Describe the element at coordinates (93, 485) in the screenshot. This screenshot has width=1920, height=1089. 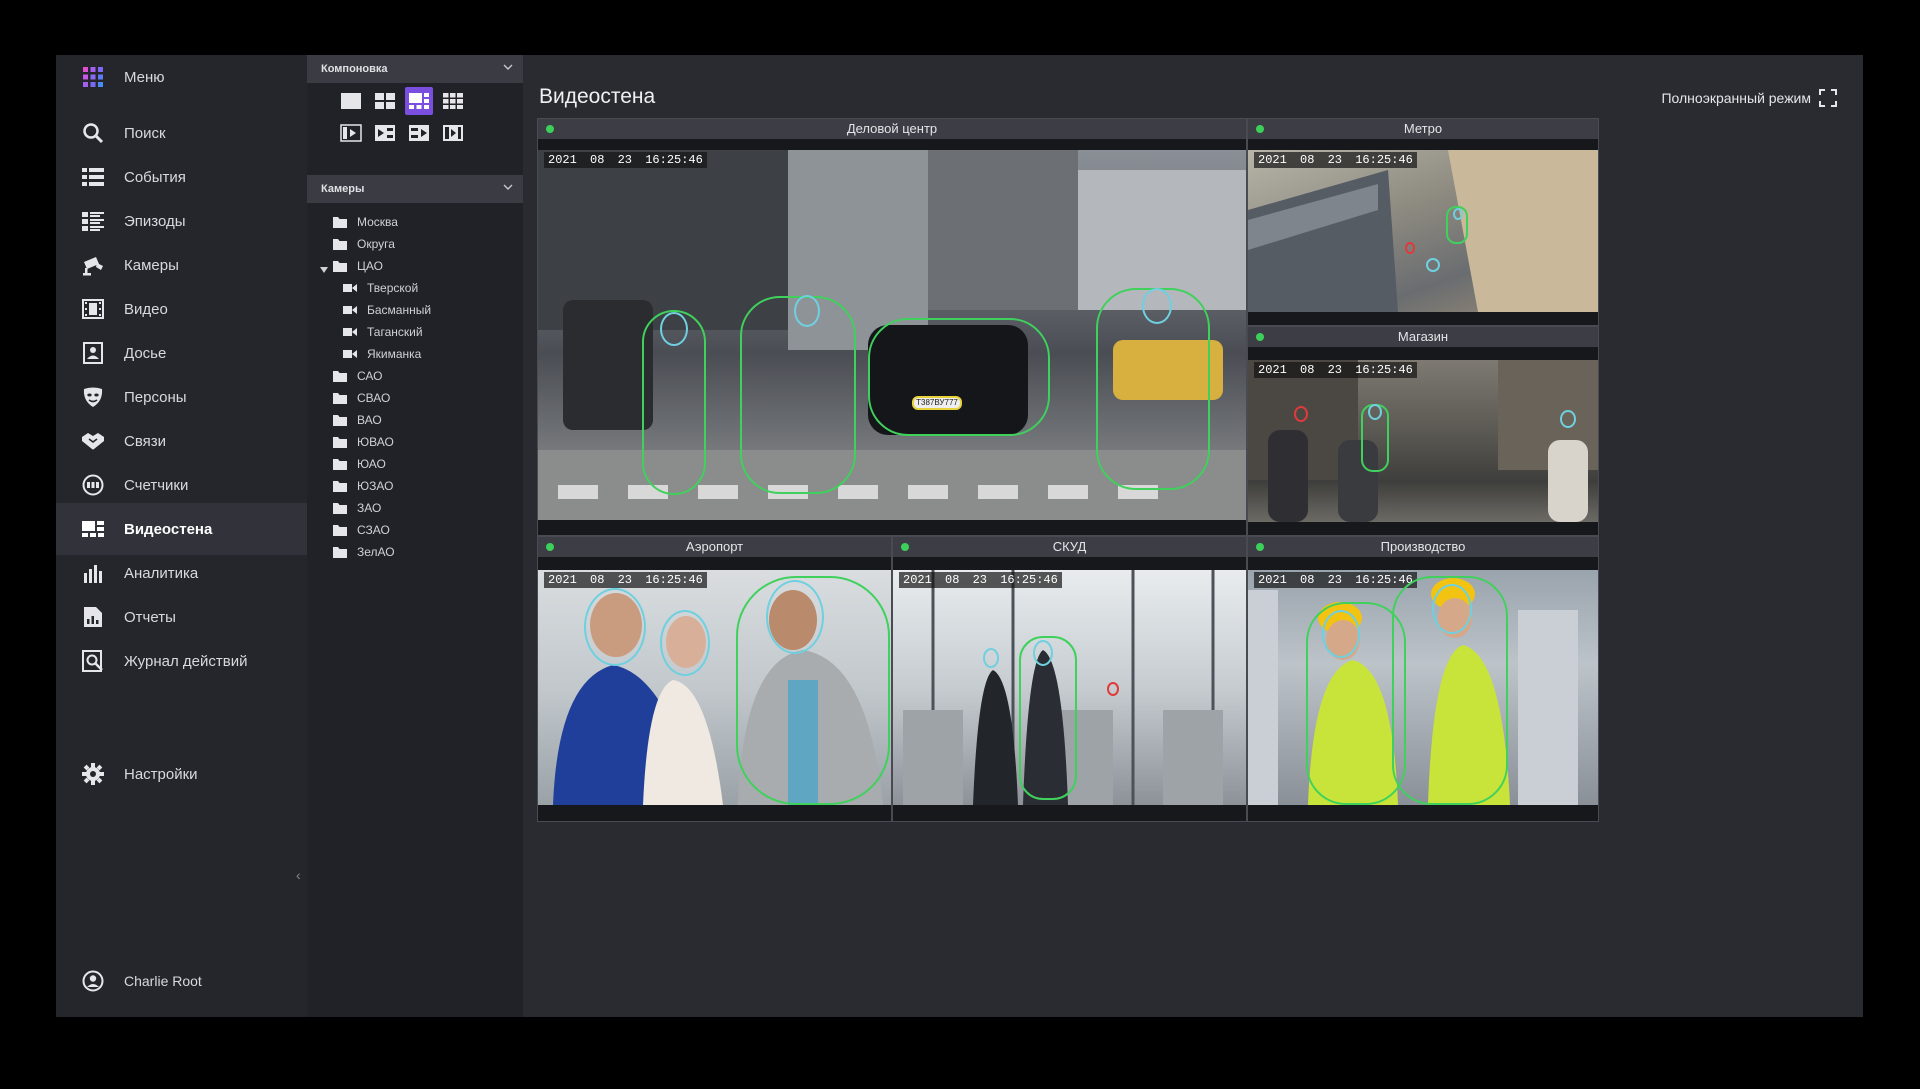
I see `counter-icon` at that location.